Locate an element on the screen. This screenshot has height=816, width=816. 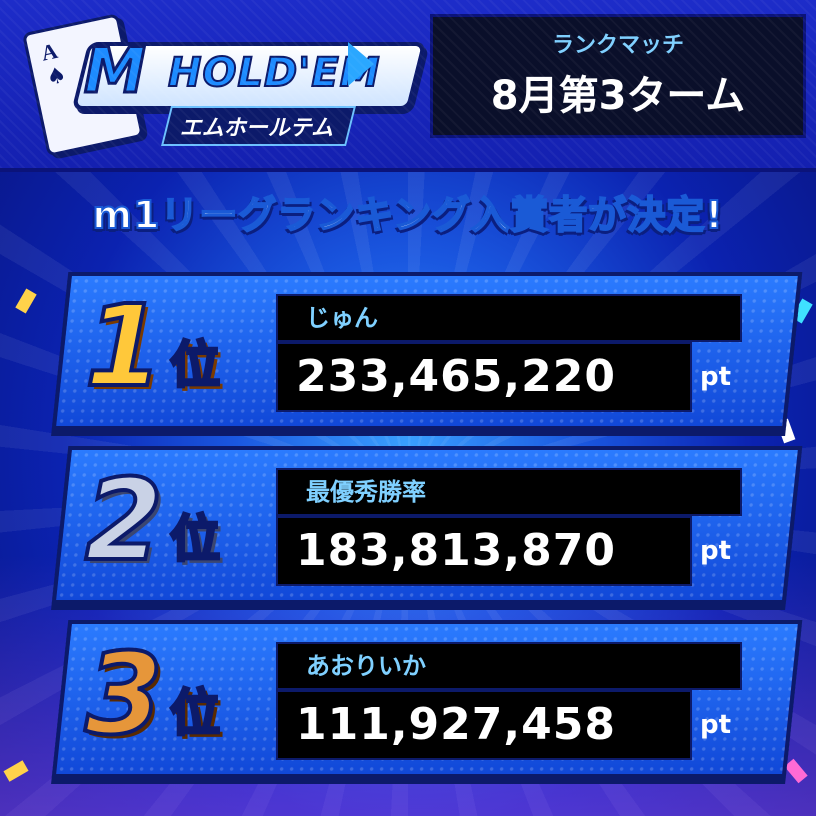
score-bar: 111,927,458 is located at coordinates (484, 725).